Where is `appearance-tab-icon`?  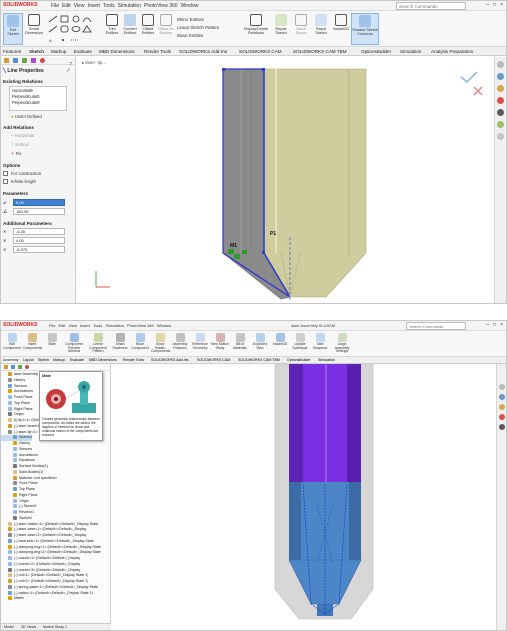 appearance-tab-icon is located at coordinates (42, 60).